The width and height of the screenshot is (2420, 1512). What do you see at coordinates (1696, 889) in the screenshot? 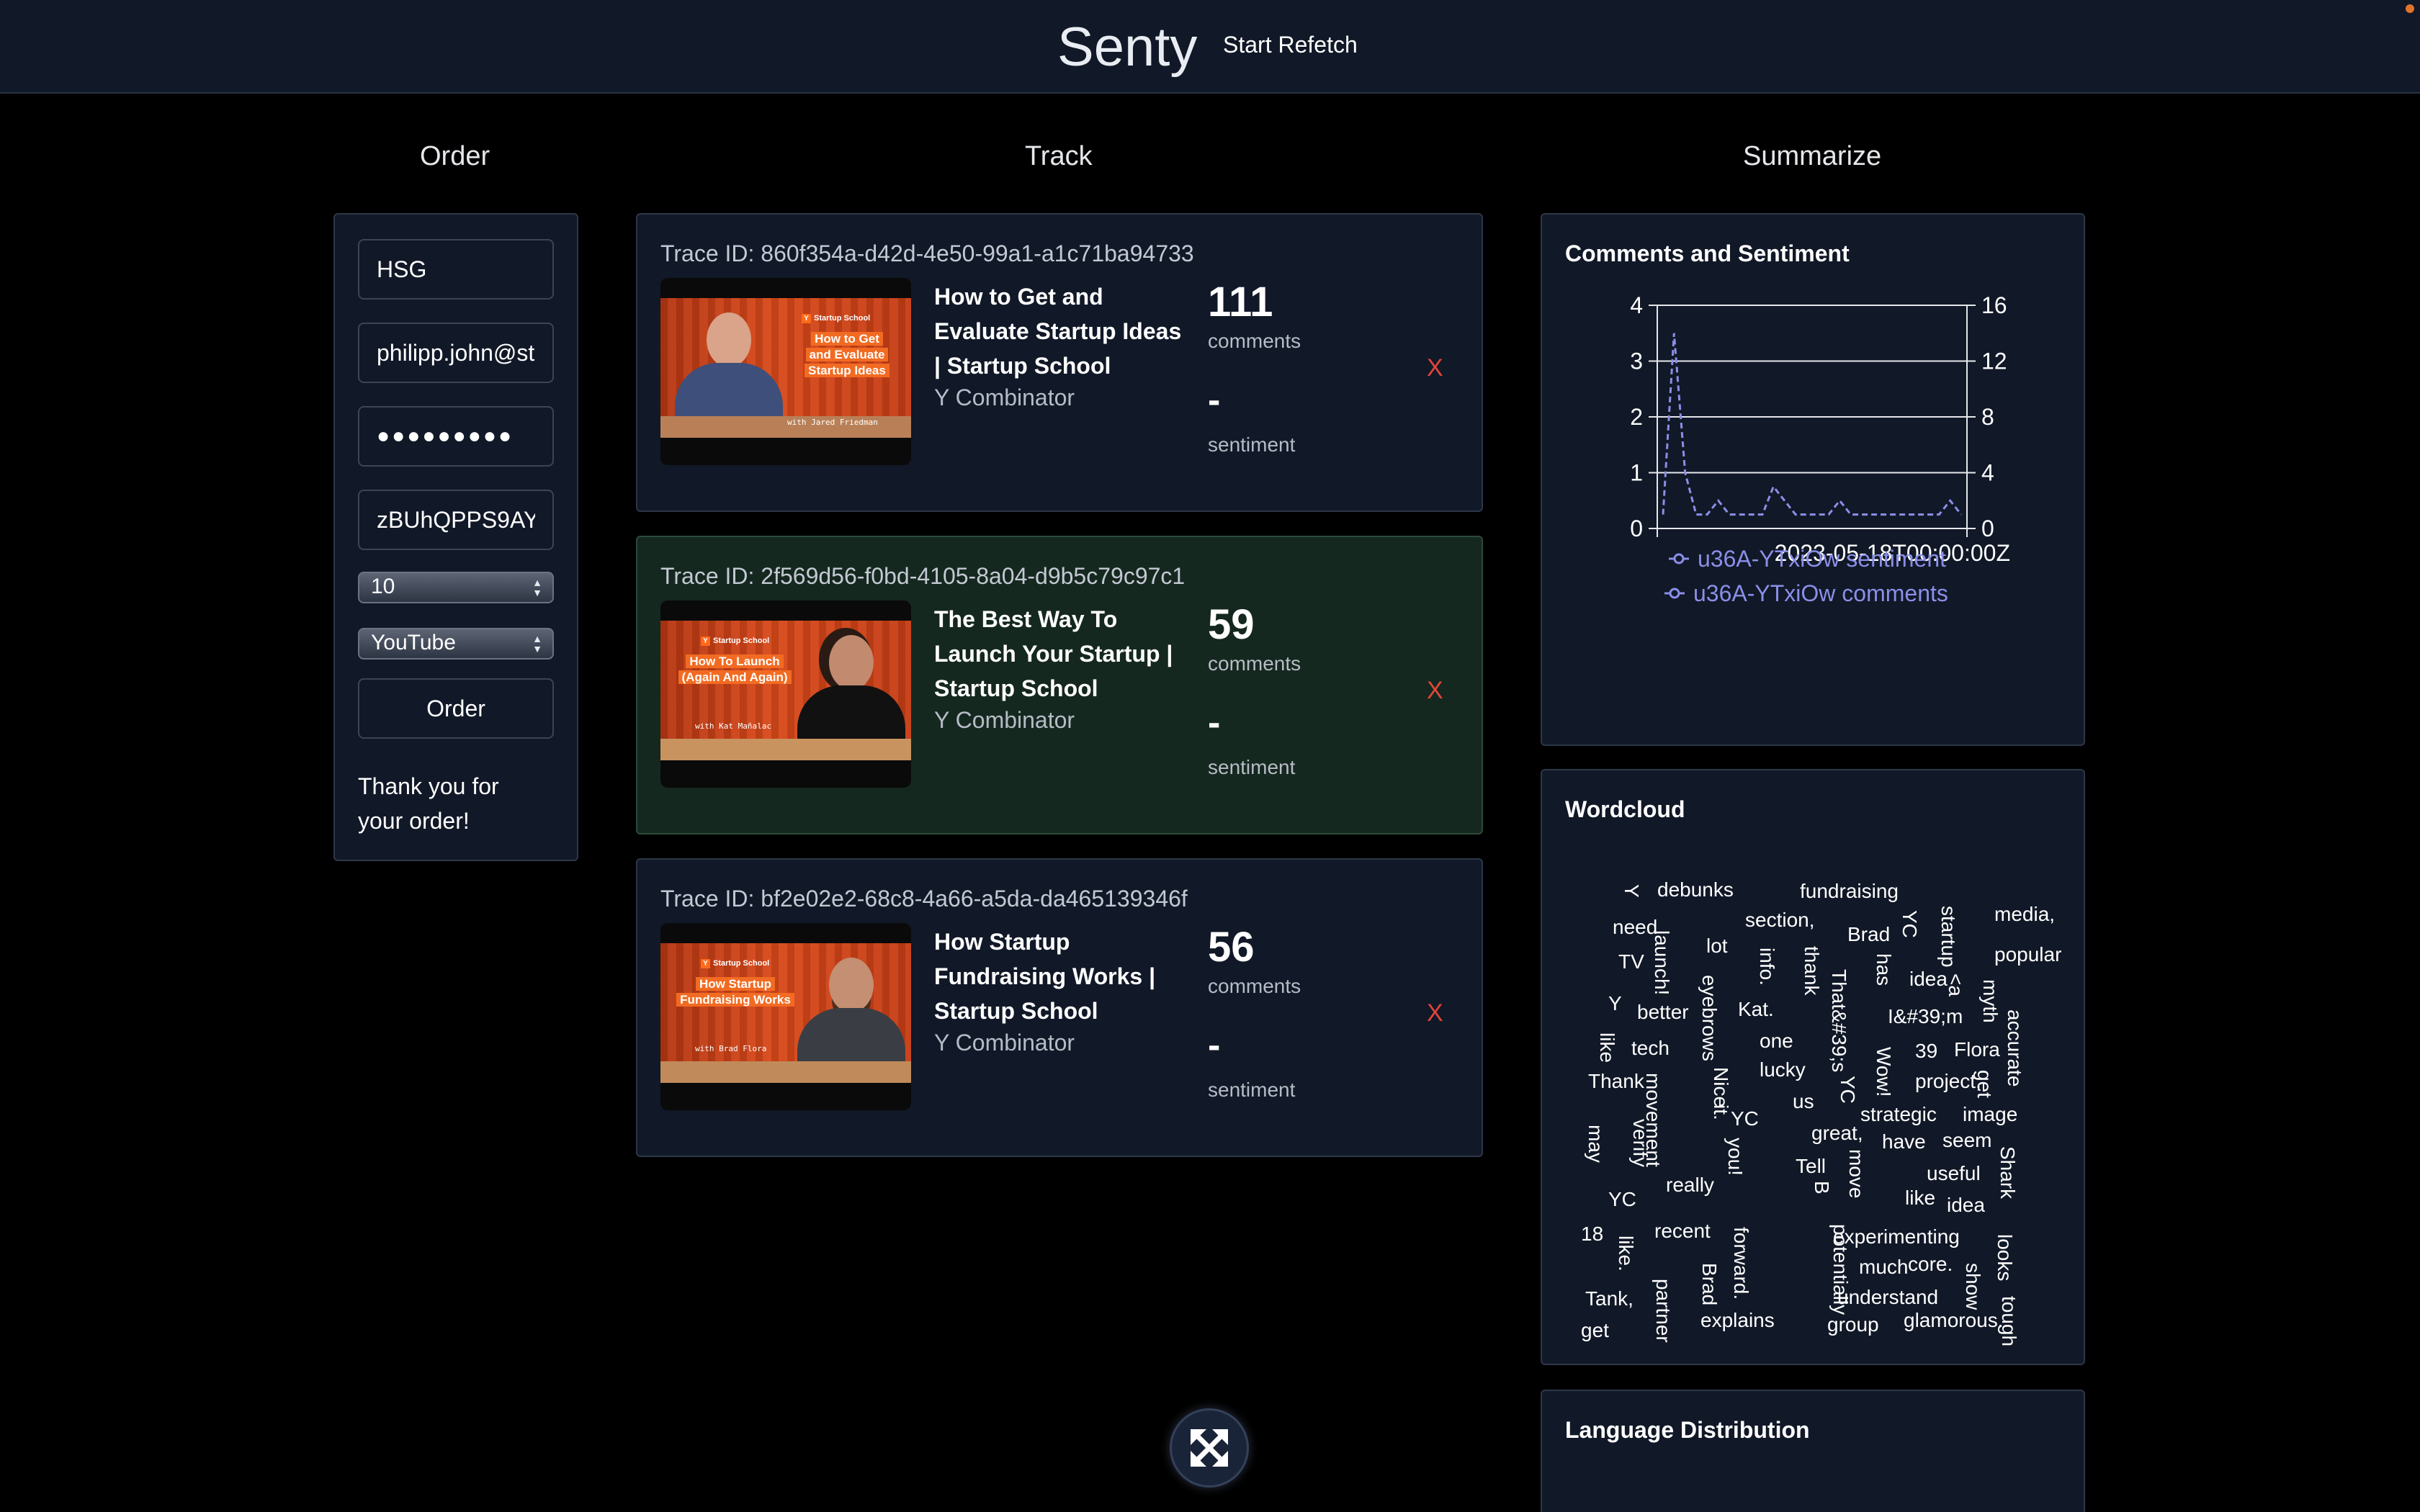
I see `wordcloud-word: debunks` at bounding box center [1696, 889].